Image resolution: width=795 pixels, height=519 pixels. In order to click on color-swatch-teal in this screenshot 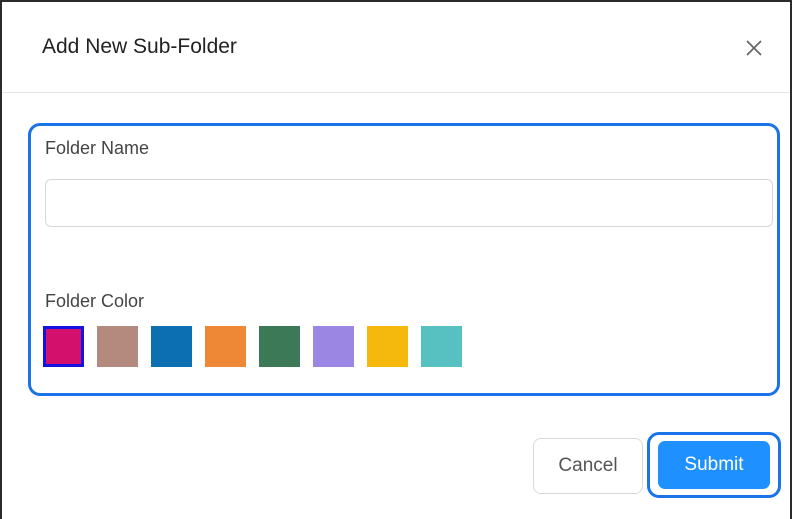, I will do `click(441, 346)`.